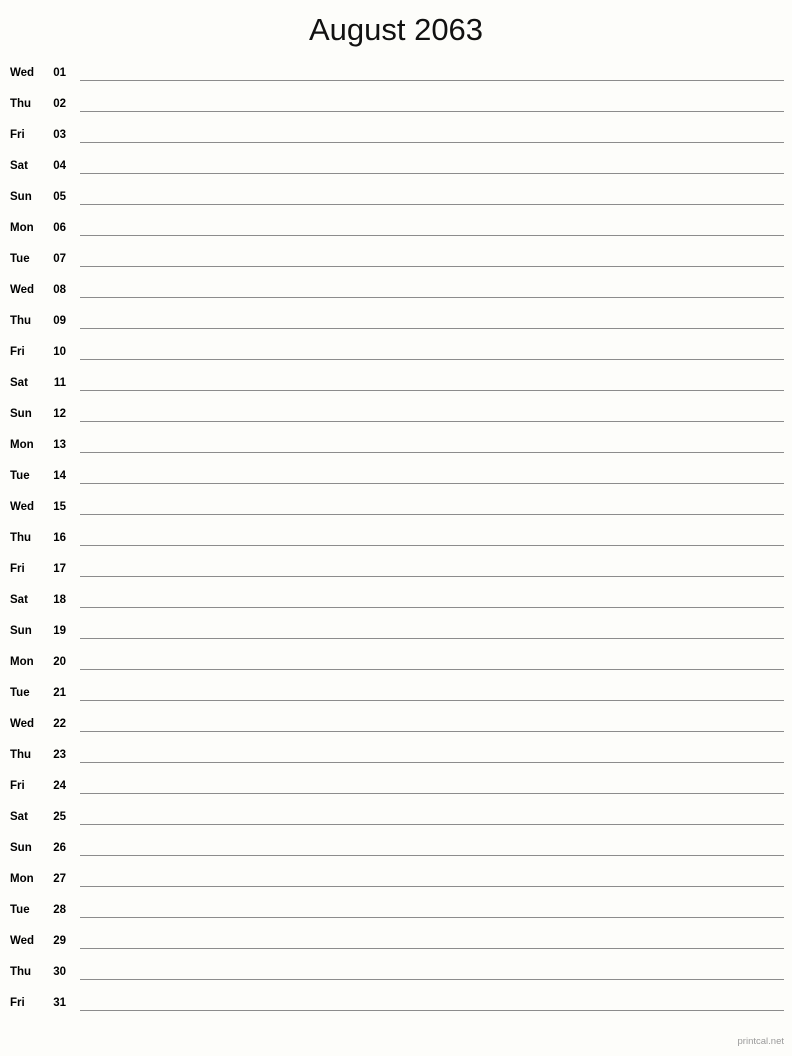 The image size is (792, 1056). I want to click on footer-credit: printcal.net, so click(760, 1041).